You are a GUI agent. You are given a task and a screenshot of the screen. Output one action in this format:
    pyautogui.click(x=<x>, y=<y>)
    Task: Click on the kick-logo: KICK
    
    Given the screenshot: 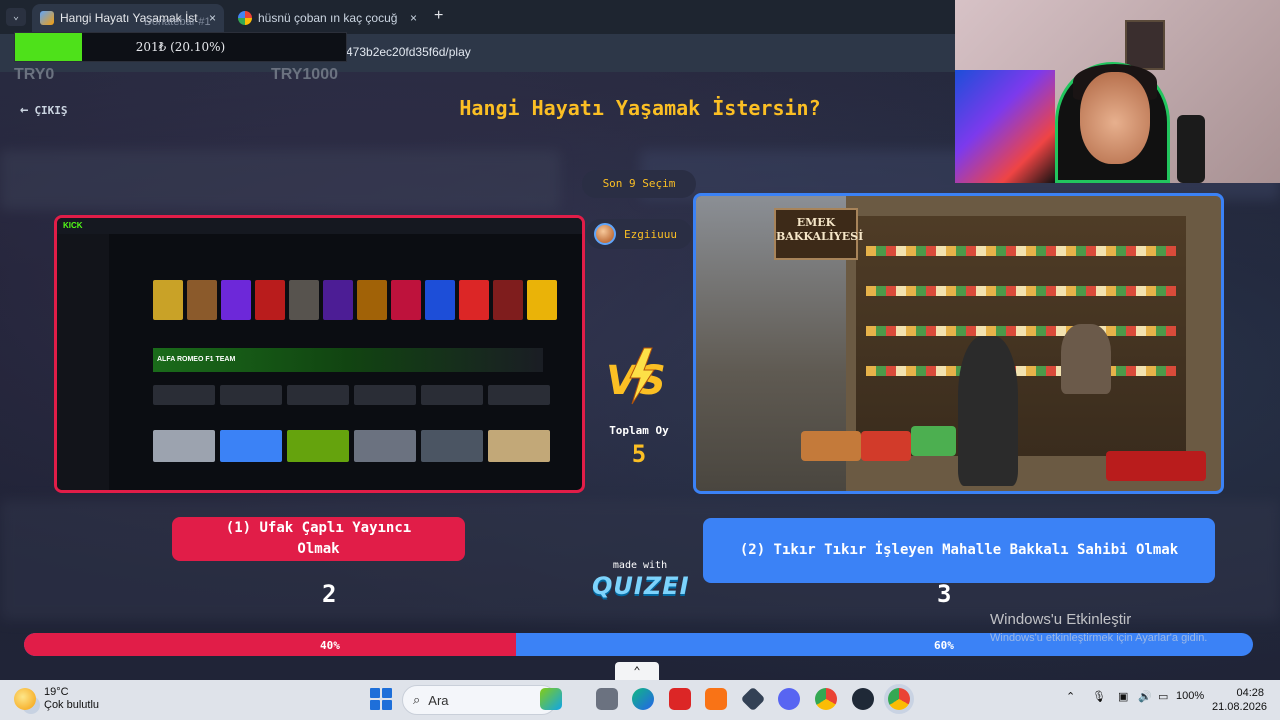 What is the action you would take?
    pyautogui.click(x=73, y=225)
    